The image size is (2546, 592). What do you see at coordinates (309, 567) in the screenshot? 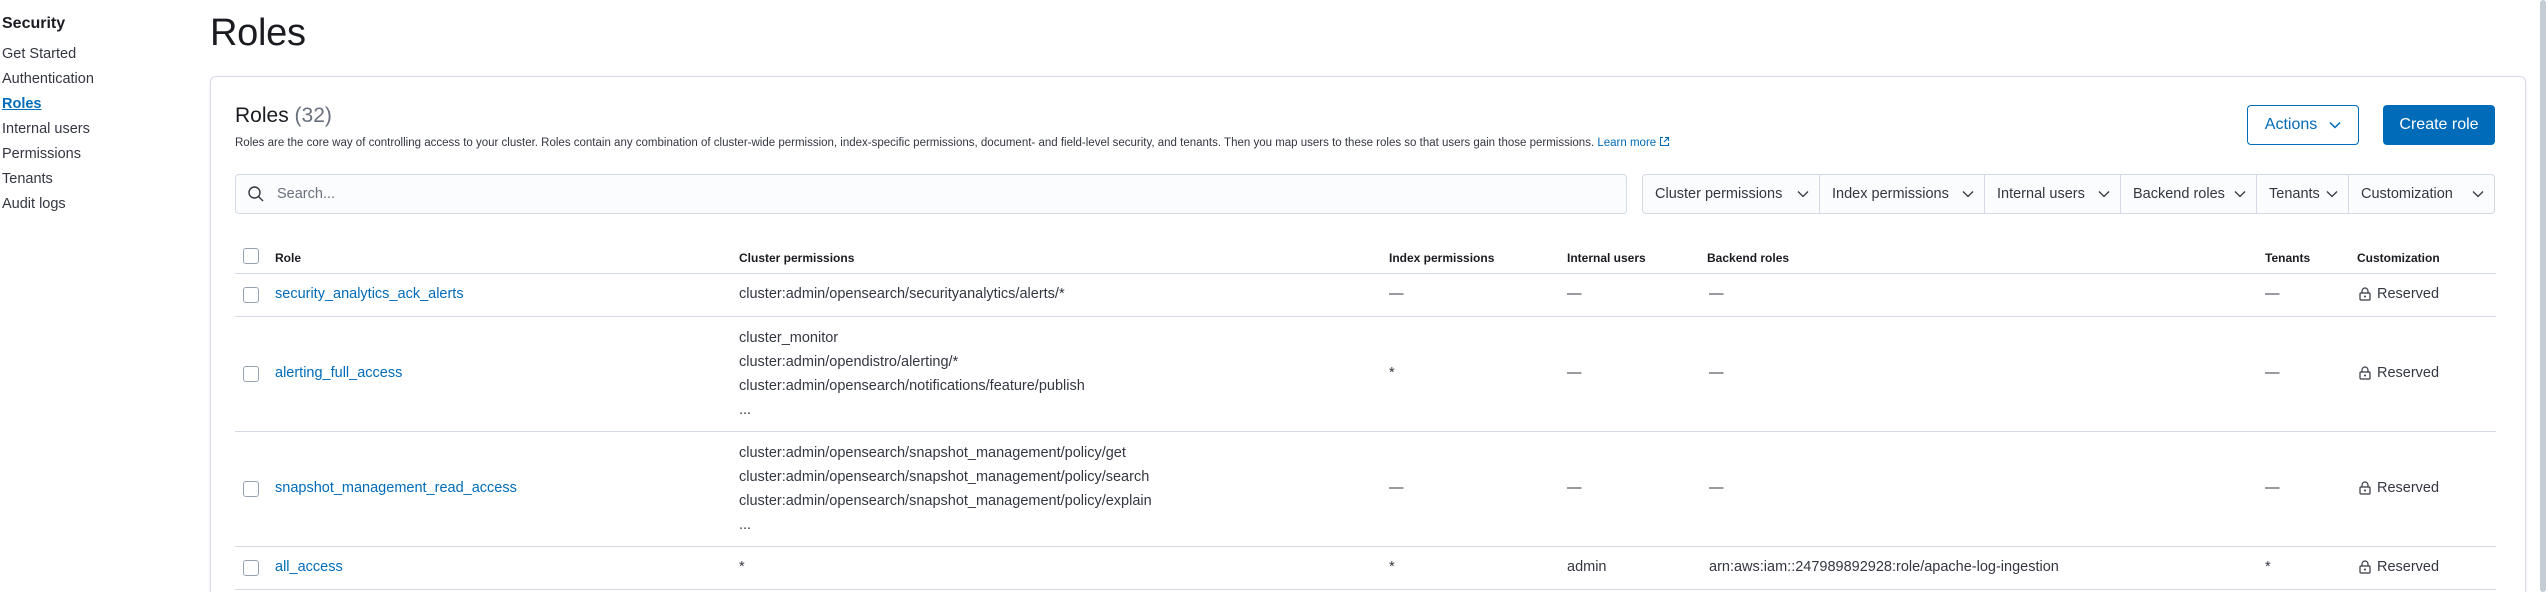
I see `role-link: all_access` at bounding box center [309, 567].